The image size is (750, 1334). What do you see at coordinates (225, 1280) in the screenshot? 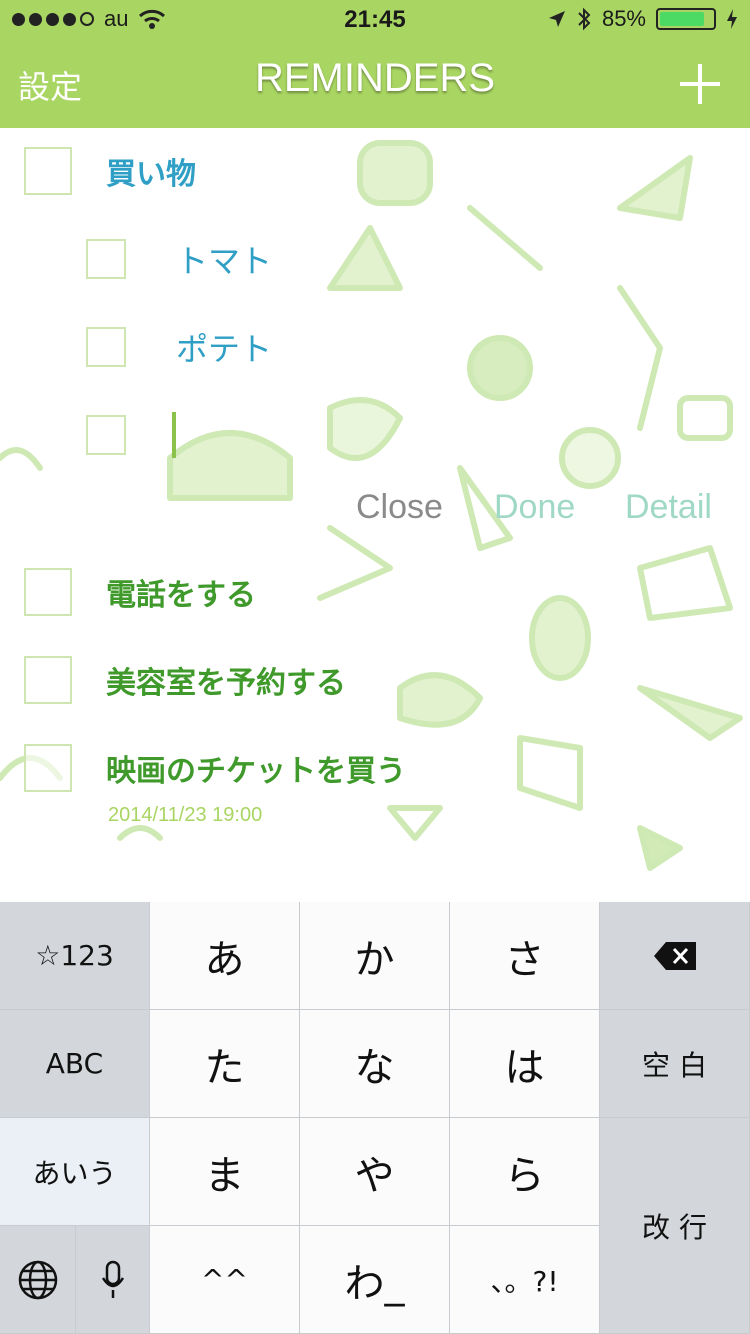
I see `emoticon-key: ^^` at bounding box center [225, 1280].